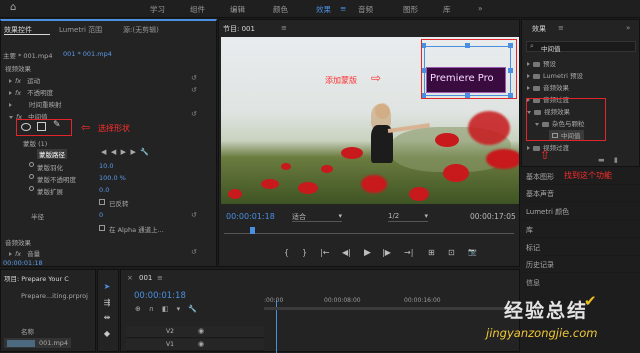 This screenshot has height=353, width=640. What do you see at coordinates (286, 252) in the screenshot?
I see `mark-in-button: {` at bounding box center [286, 252].